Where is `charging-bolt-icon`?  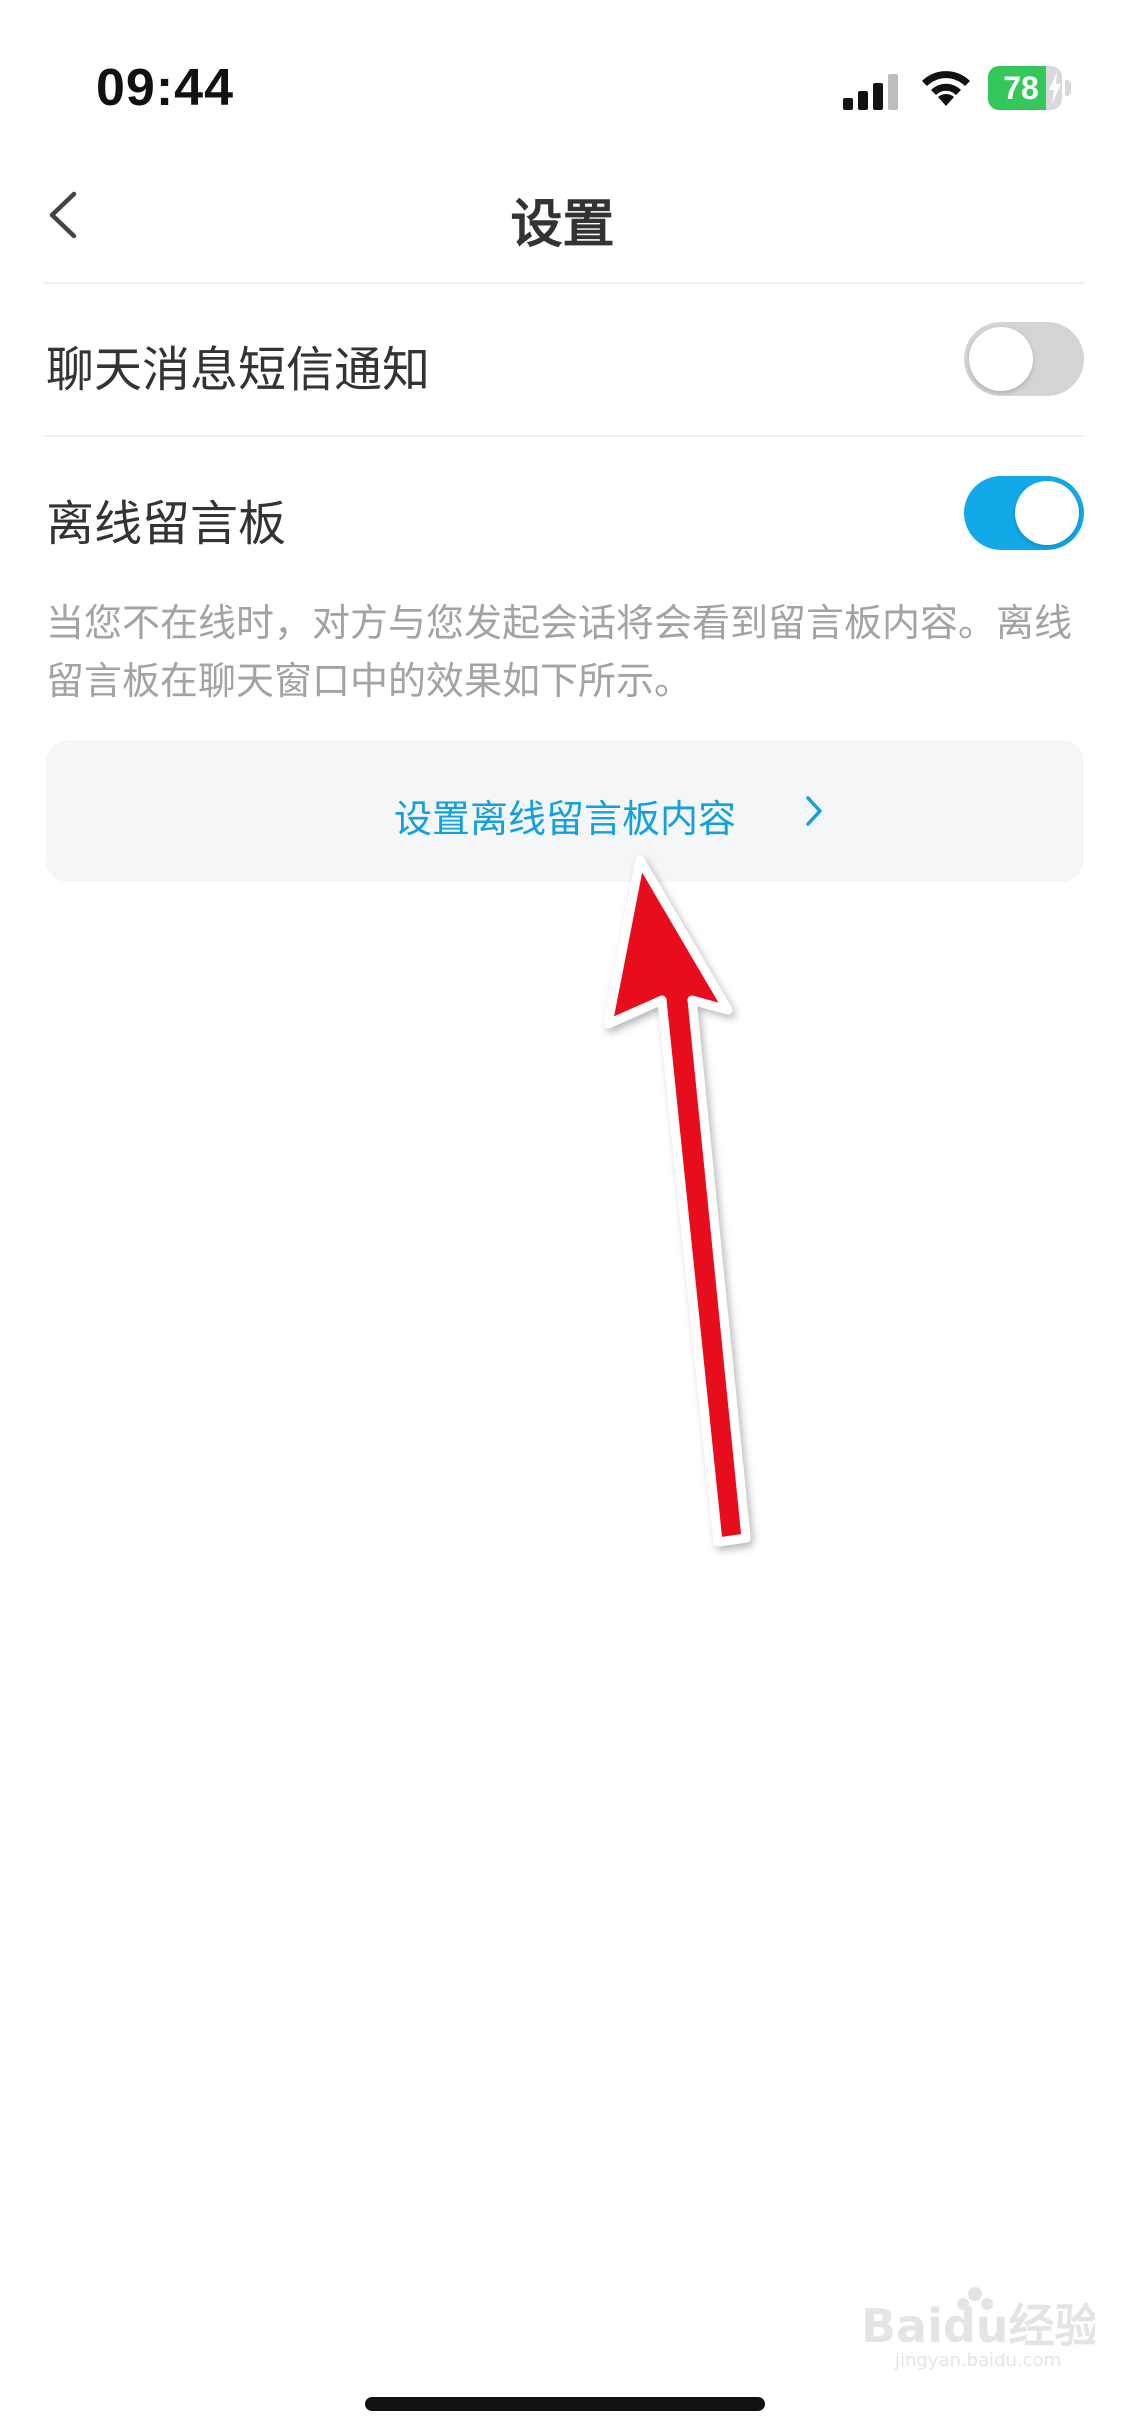
charging-bolt-icon is located at coordinates (1055, 88).